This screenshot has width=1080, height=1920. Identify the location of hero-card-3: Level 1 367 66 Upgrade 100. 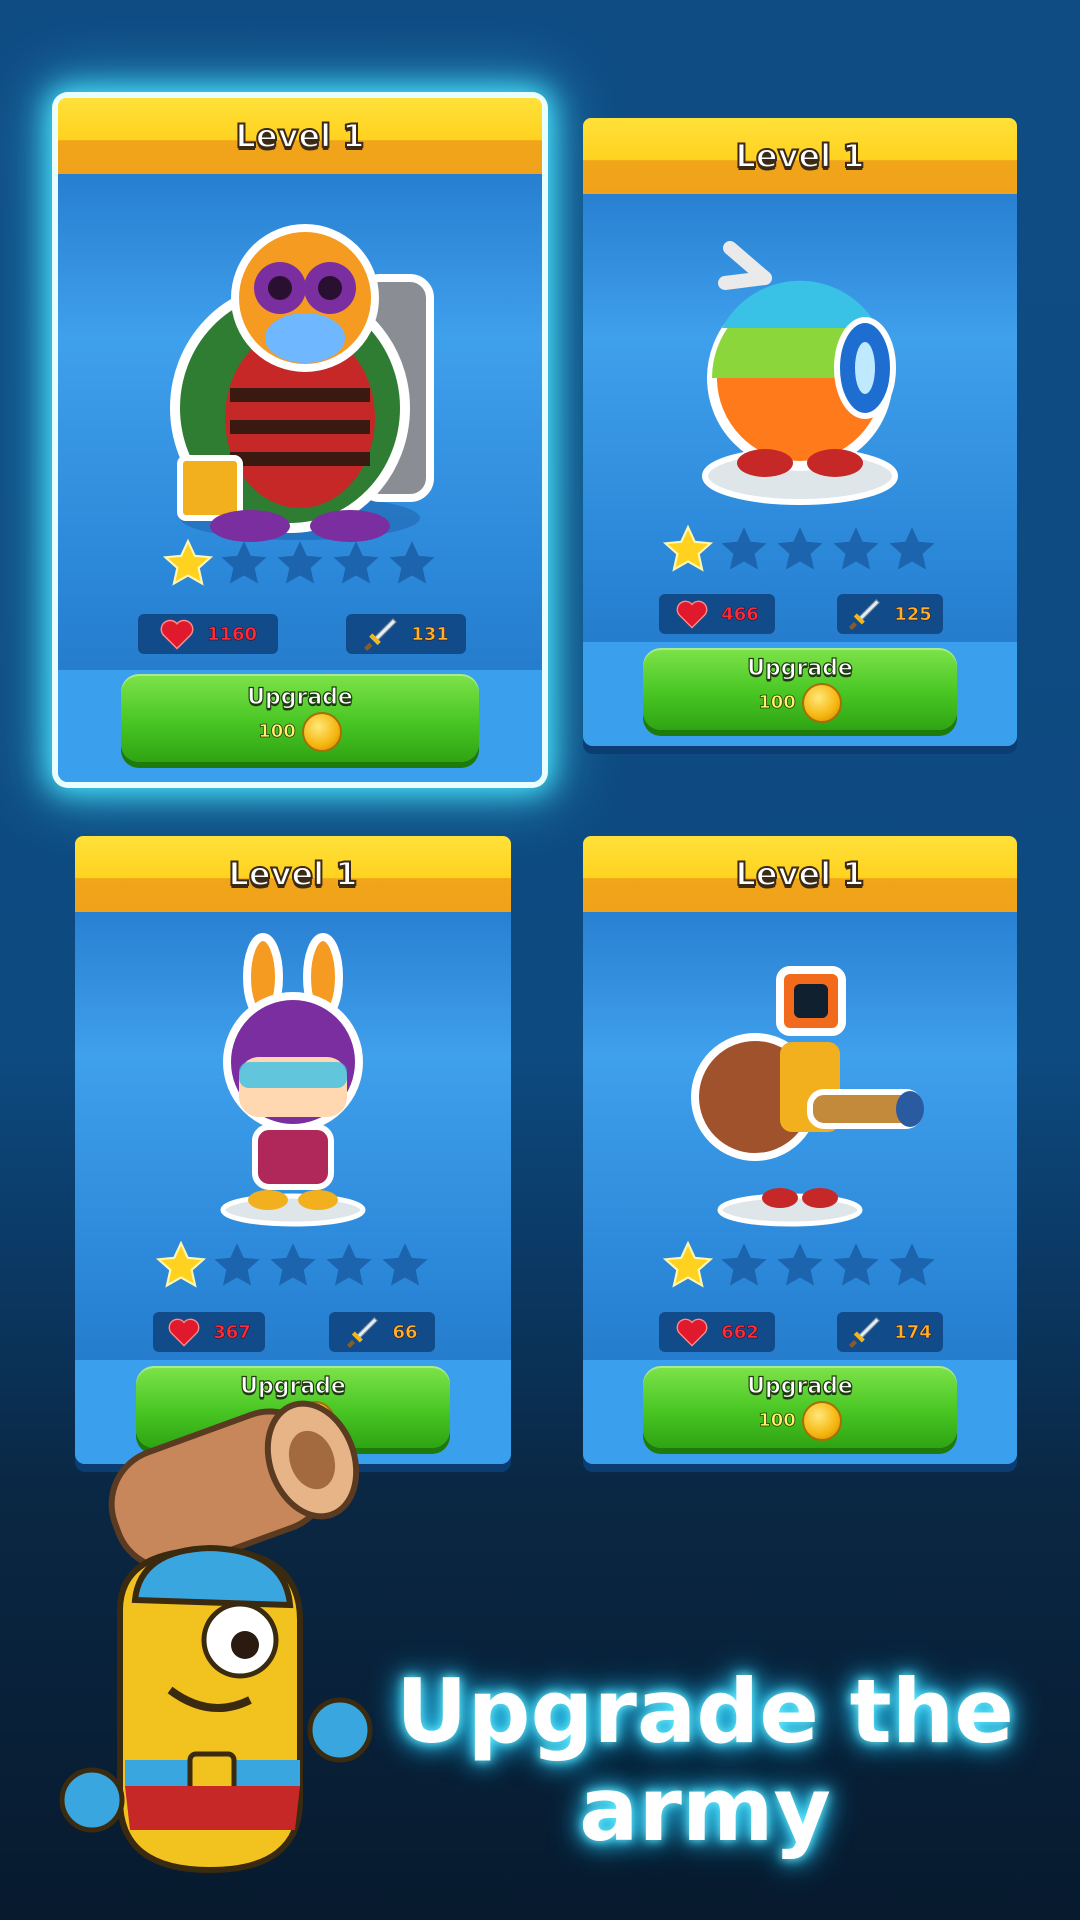
(293, 1150).